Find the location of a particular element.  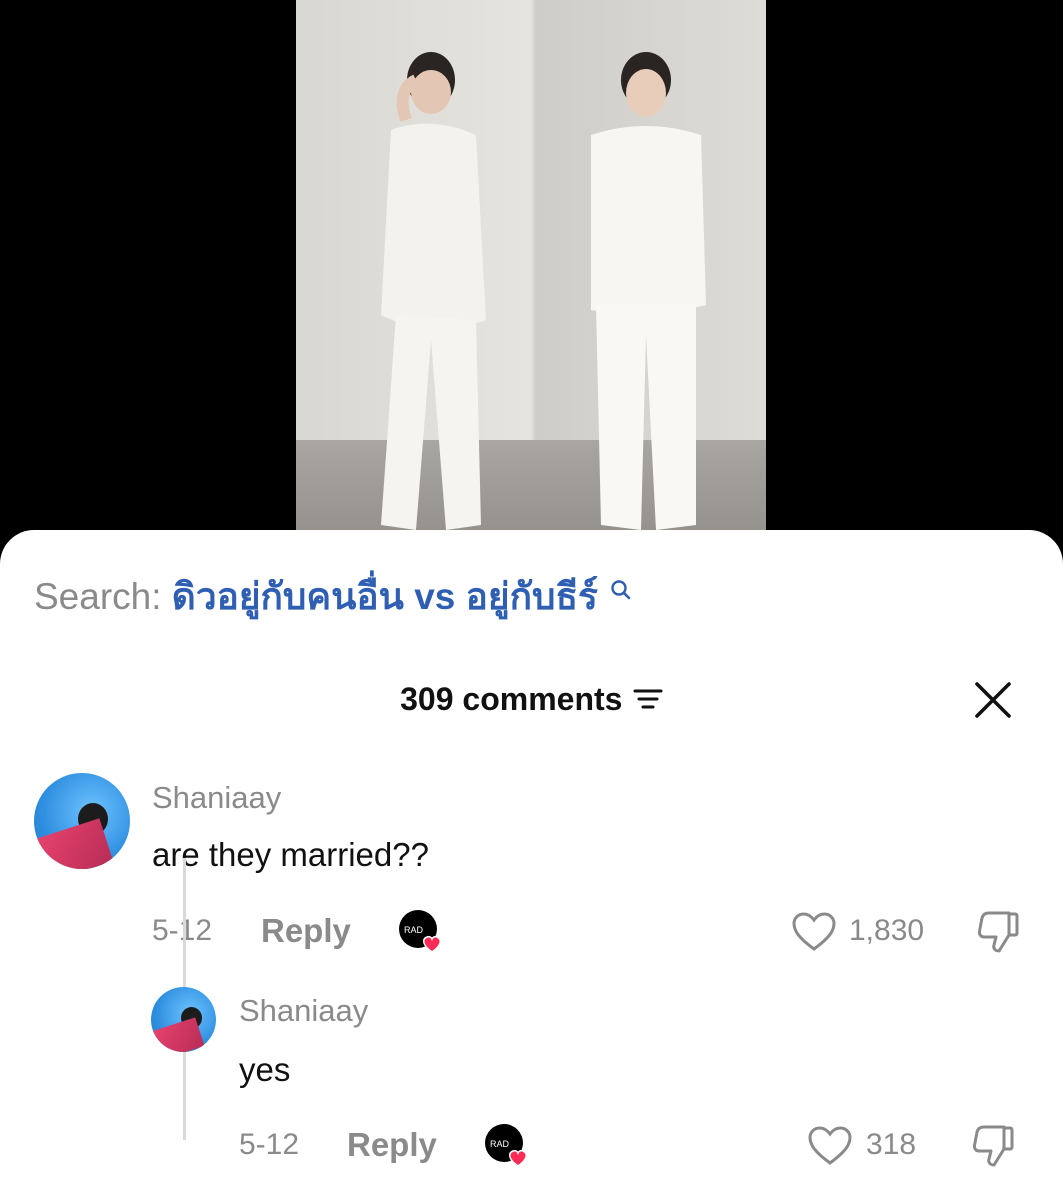

sort-icon is located at coordinates (648, 699).